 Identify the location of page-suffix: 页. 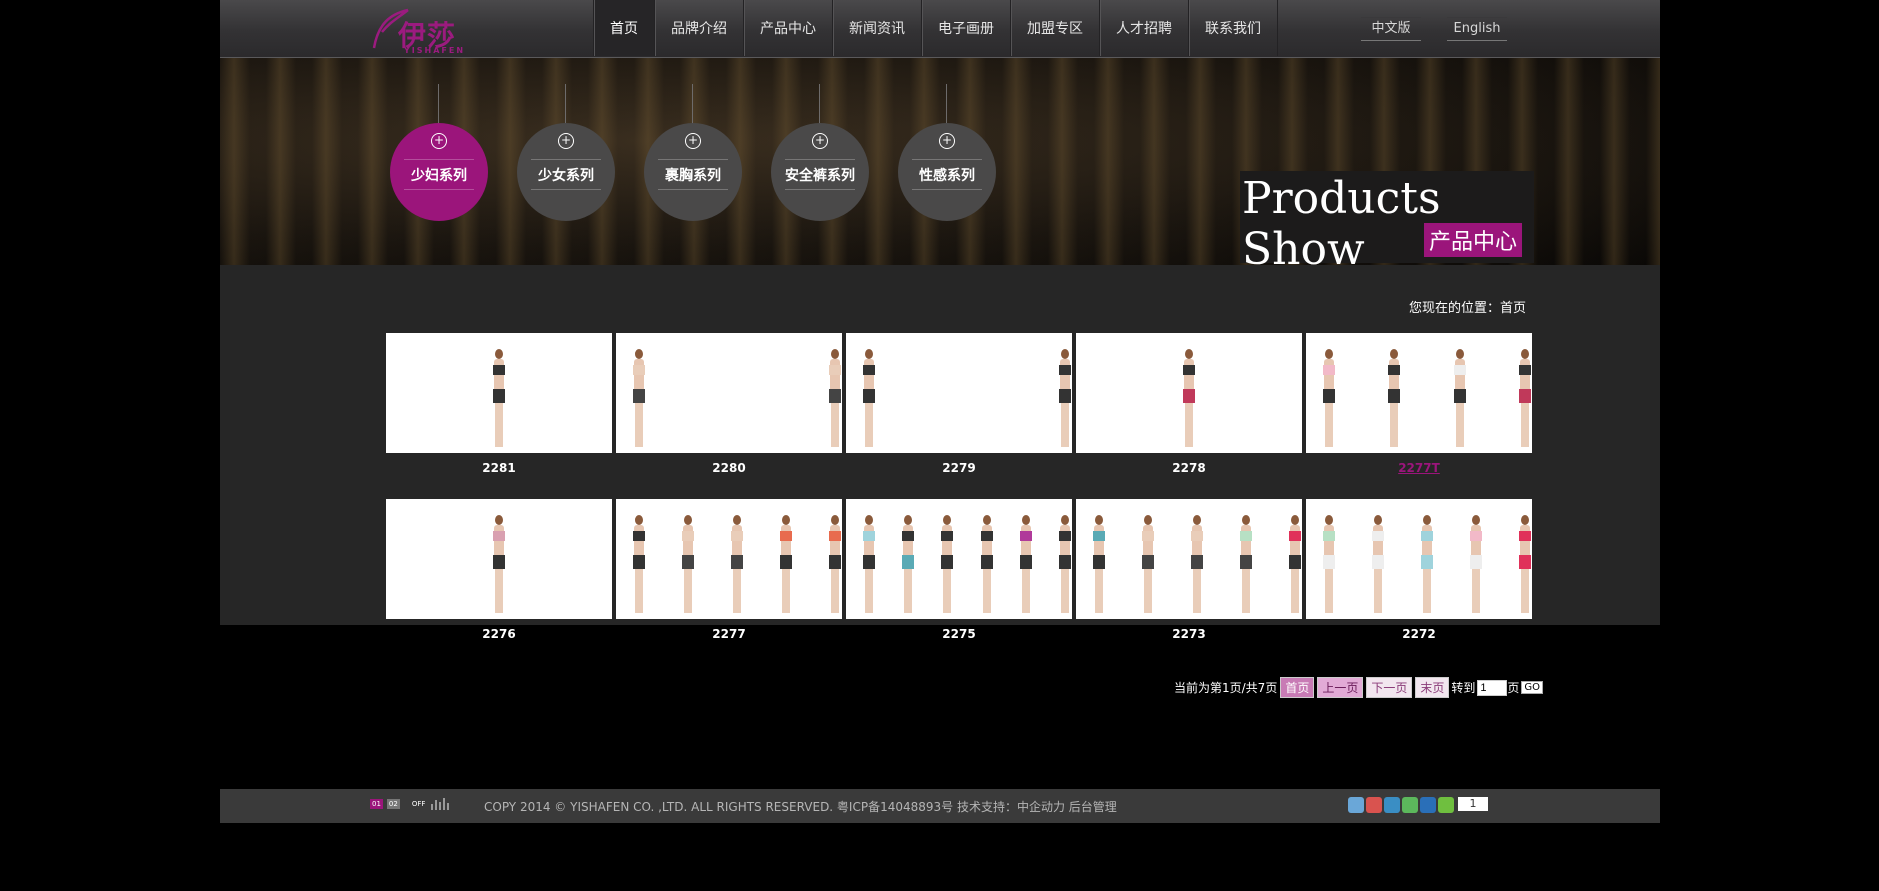
(1513, 688).